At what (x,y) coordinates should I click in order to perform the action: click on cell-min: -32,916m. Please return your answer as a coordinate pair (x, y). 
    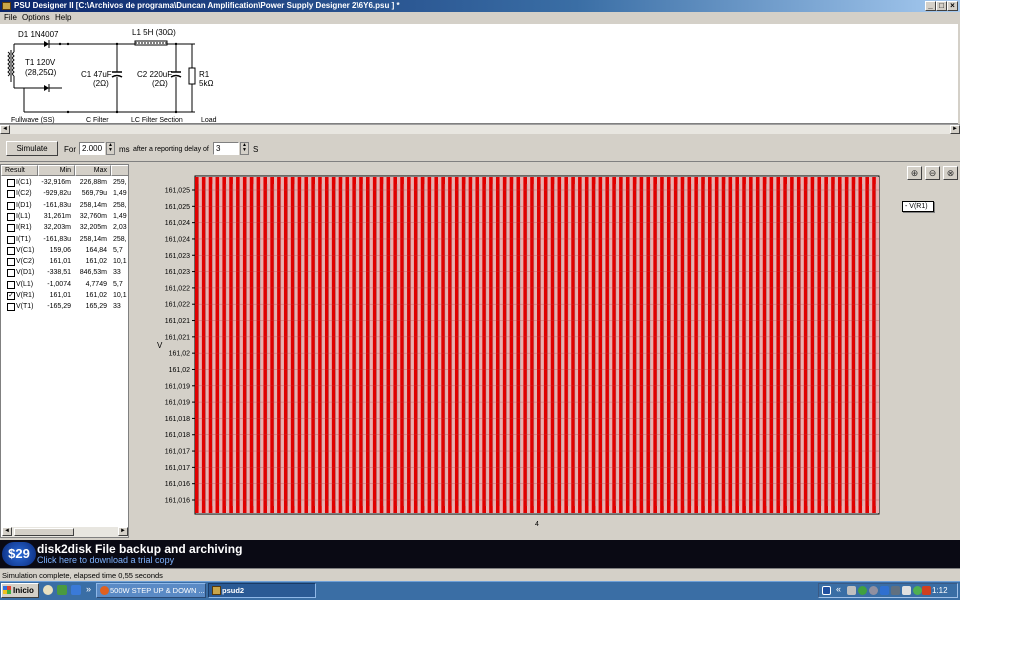
    Looking at the image, I should click on (56, 182).